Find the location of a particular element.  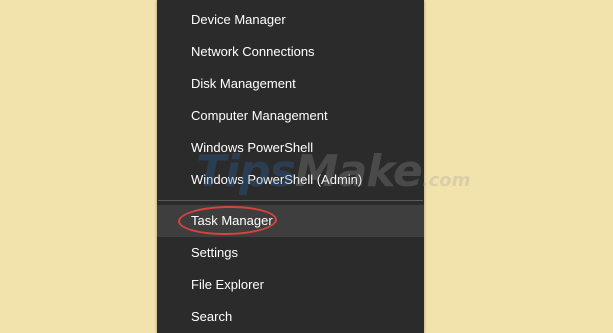

menu-item-task-manager: Task Manager is located at coordinates (290, 221).